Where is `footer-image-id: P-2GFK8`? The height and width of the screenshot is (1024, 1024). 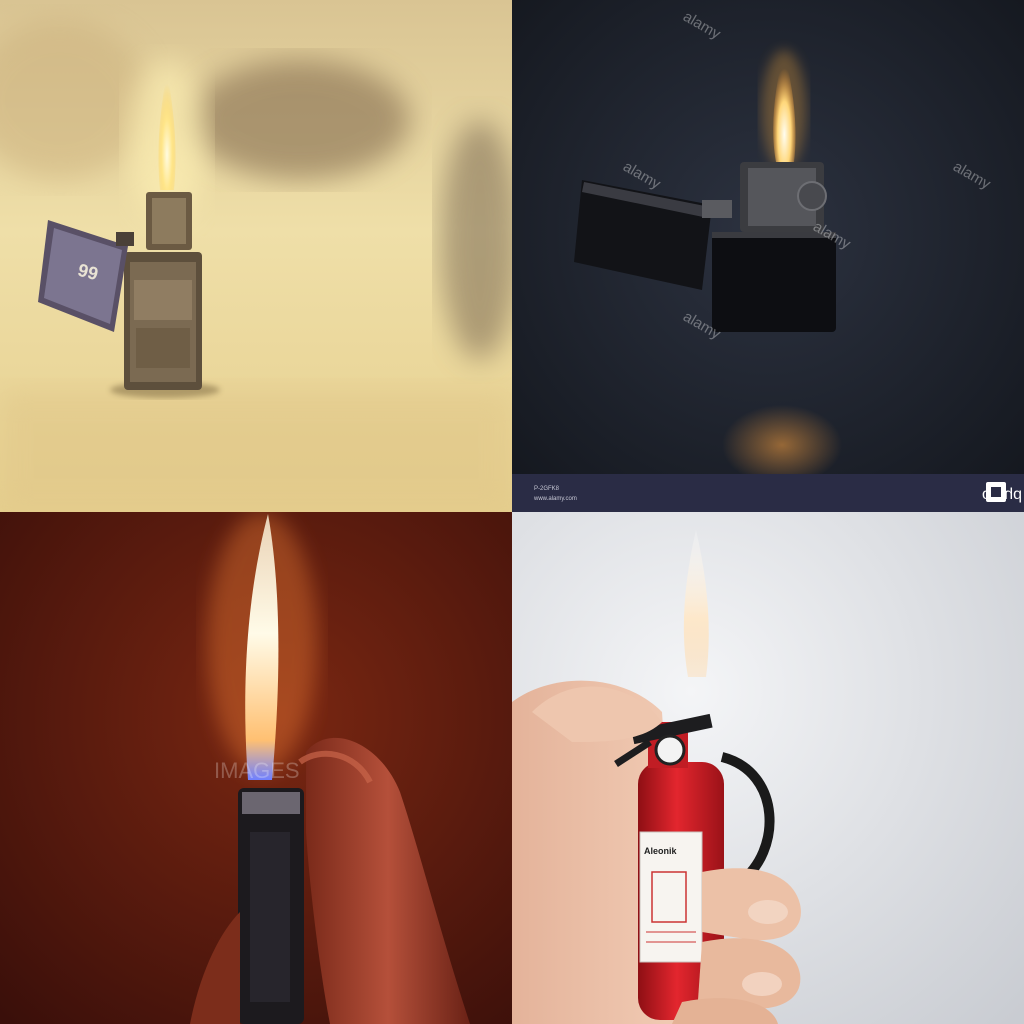
footer-image-id: P-2GFK8 is located at coordinates (547, 489).